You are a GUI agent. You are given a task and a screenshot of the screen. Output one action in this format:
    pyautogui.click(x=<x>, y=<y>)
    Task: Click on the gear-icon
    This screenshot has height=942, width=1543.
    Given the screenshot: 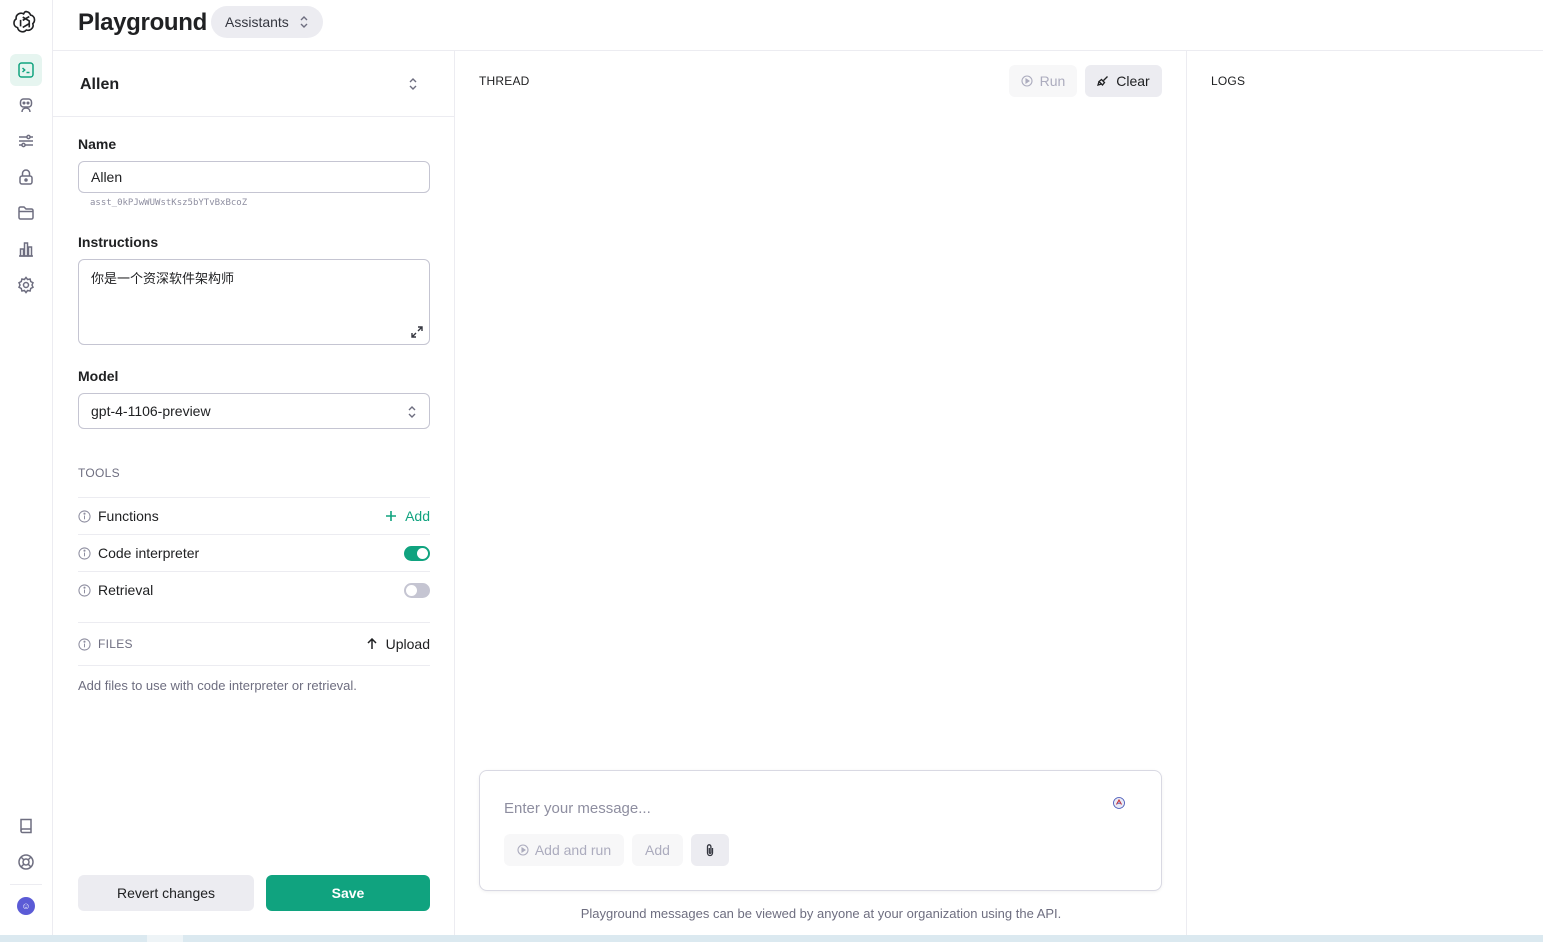 What is the action you would take?
    pyautogui.click(x=26, y=285)
    